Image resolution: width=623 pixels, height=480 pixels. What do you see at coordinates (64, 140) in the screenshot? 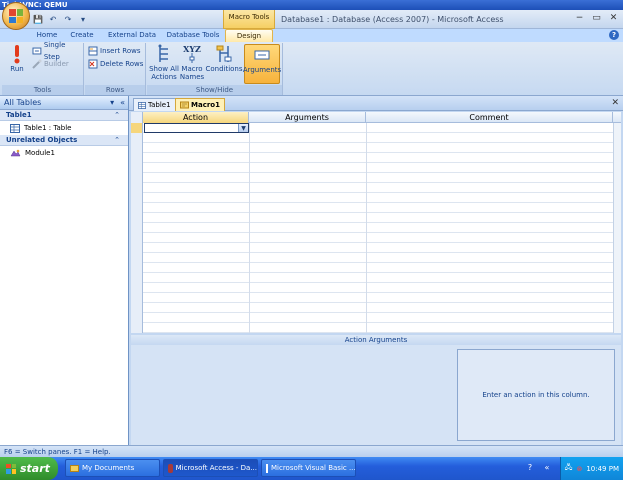
I see `nav-group-unrelated-objects: Unrelated Objects ⌃` at bounding box center [64, 140].